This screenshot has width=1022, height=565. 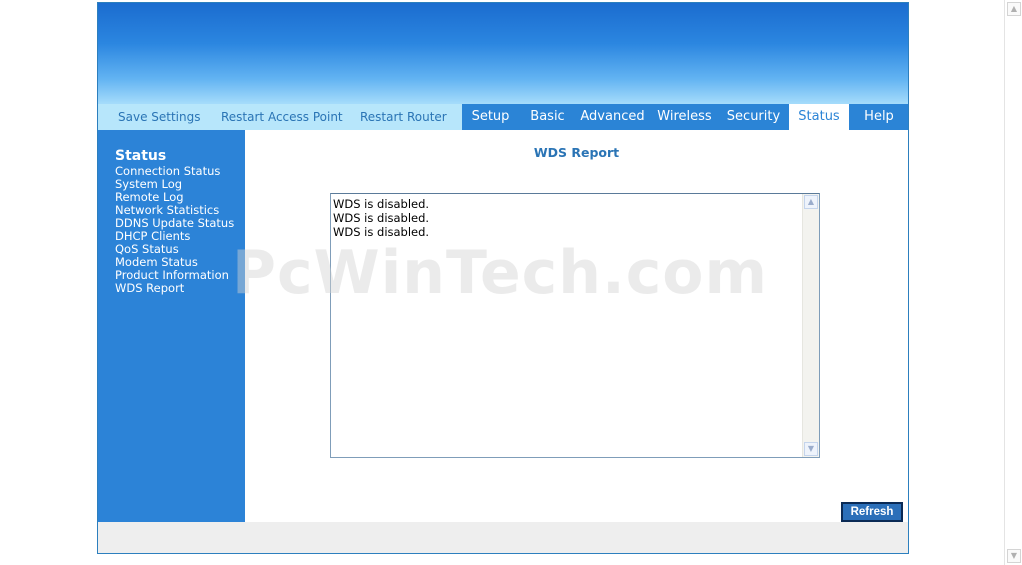 I want to click on restart-access-point-link: Restart Access Point, so click(x=282, y=117).